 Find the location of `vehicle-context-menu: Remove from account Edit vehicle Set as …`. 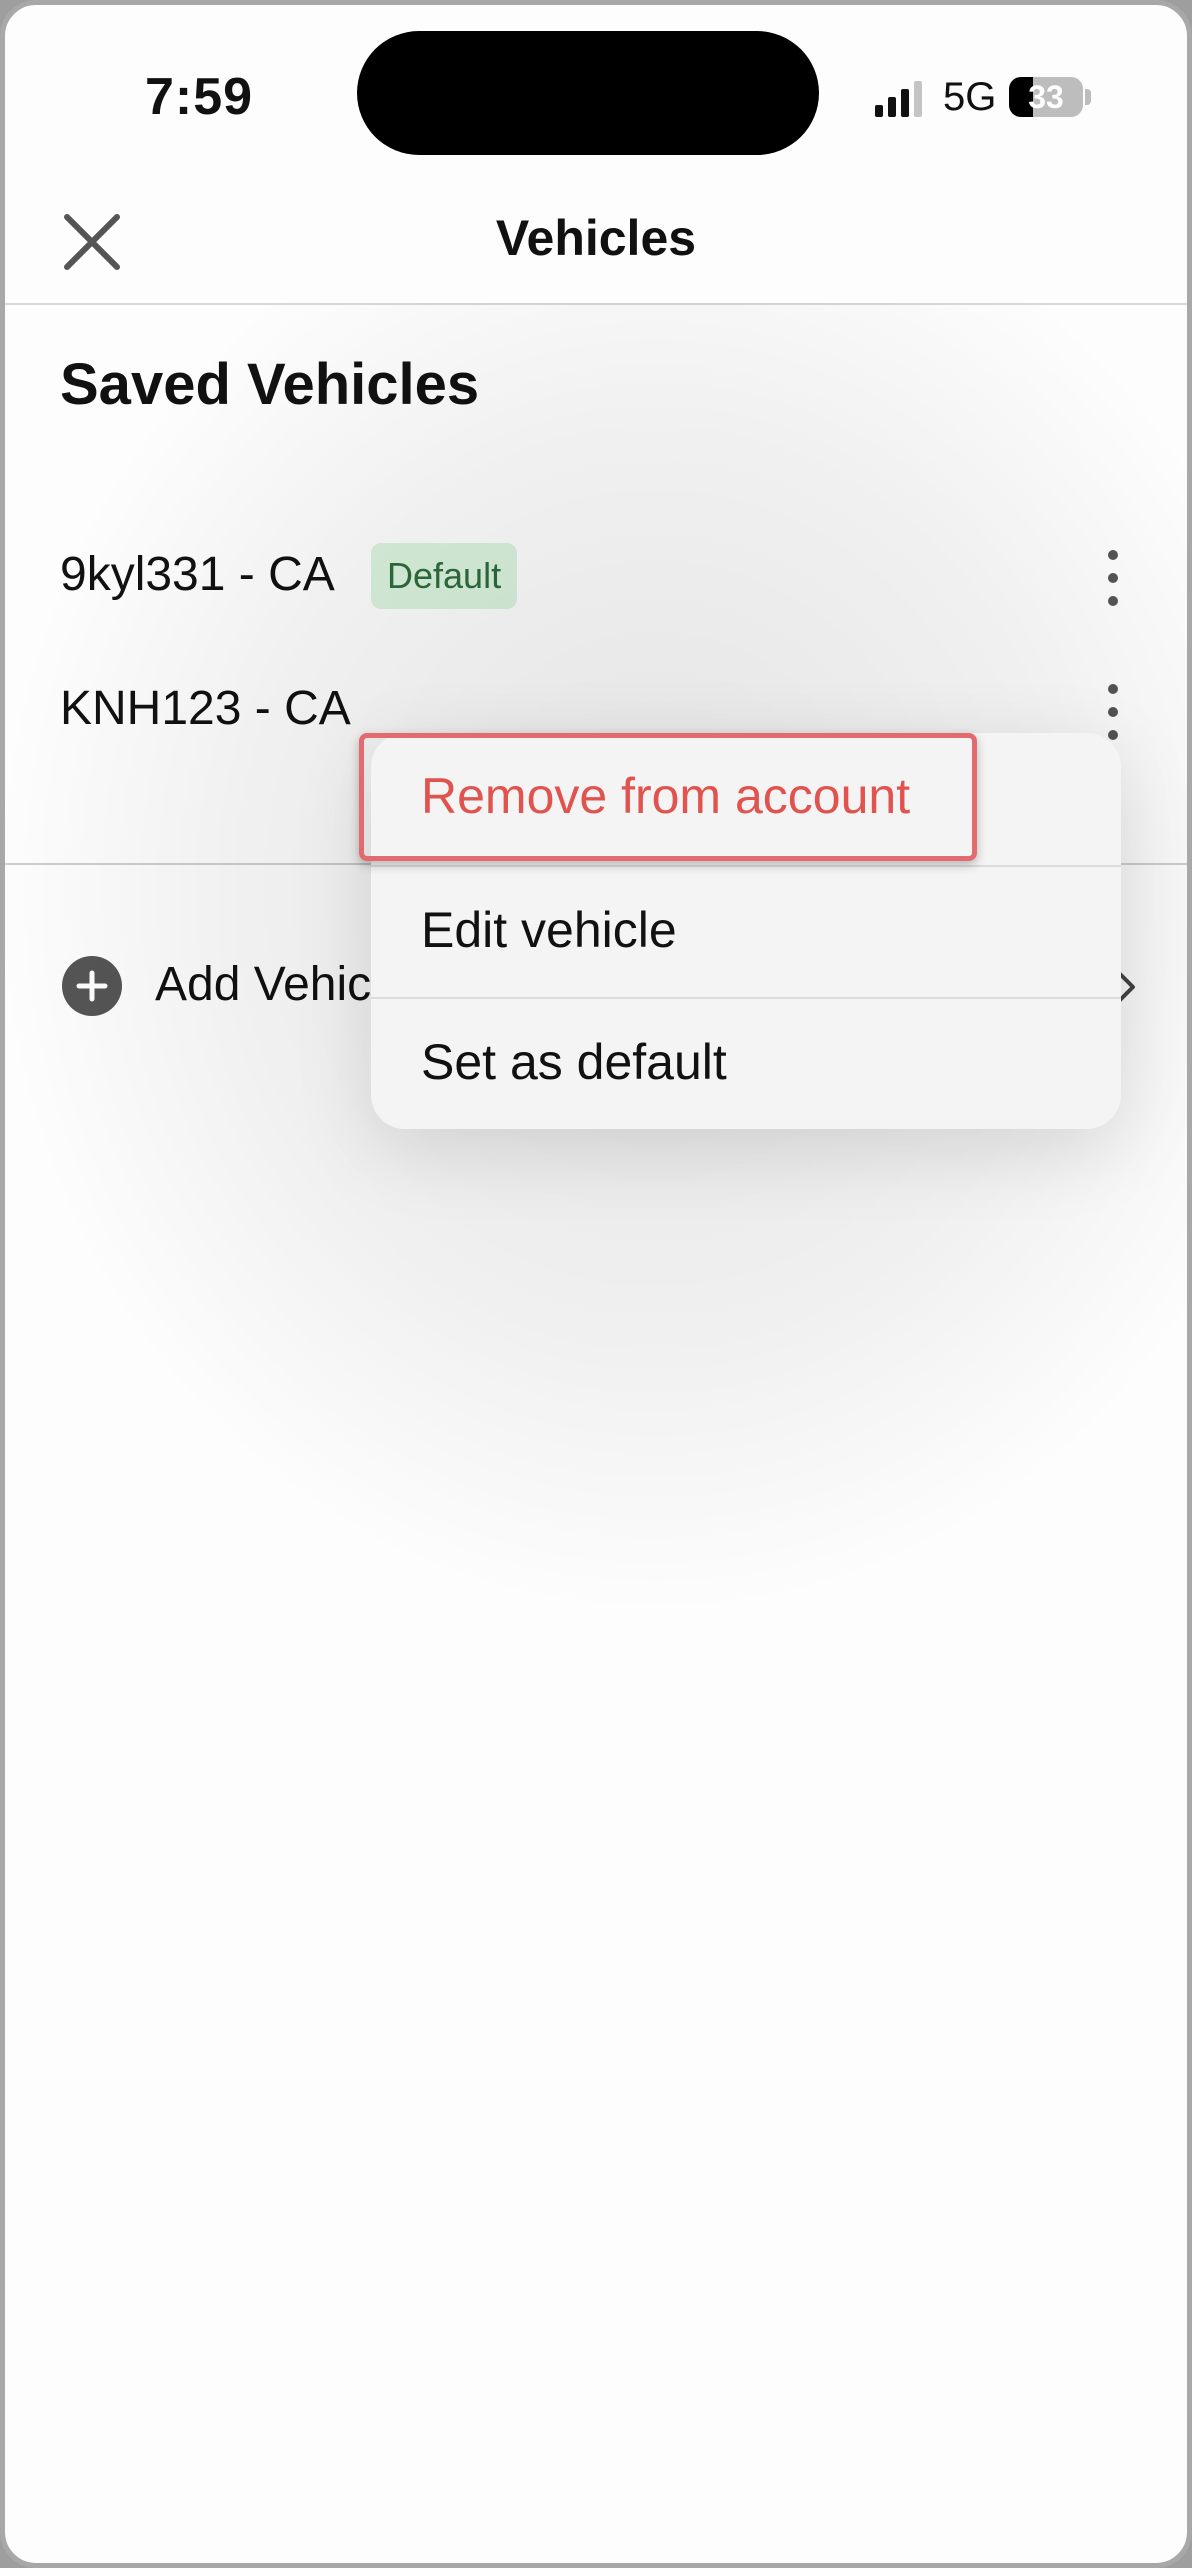

vehicle-context-menu: Remove from account Edit vehicle Set as … is located at coordinates (746, 931).